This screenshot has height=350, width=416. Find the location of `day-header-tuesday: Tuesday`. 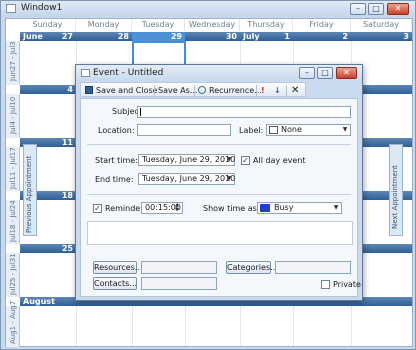

day-header-tuesday: Tuesday is located at coordinates (158, 25).